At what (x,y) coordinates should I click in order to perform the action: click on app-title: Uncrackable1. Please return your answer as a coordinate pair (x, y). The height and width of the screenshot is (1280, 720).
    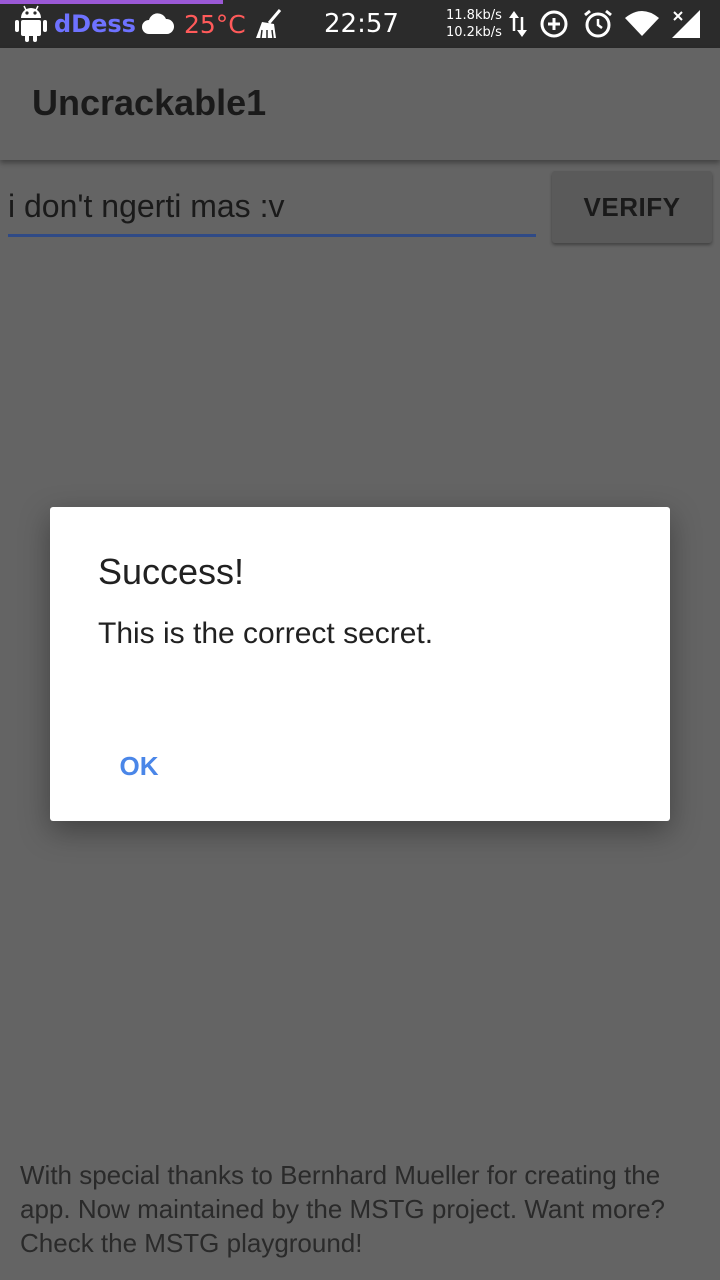
    Looking at the image, I should click on (149, 102).